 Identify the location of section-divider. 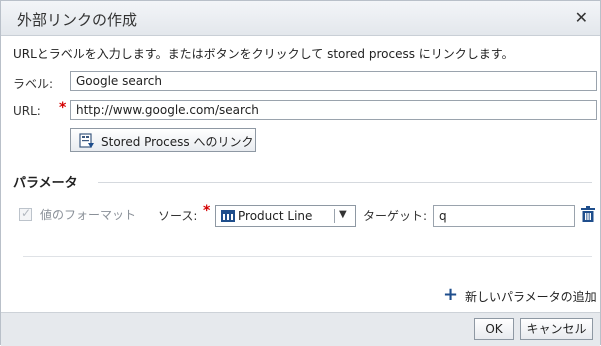
(345, 182).